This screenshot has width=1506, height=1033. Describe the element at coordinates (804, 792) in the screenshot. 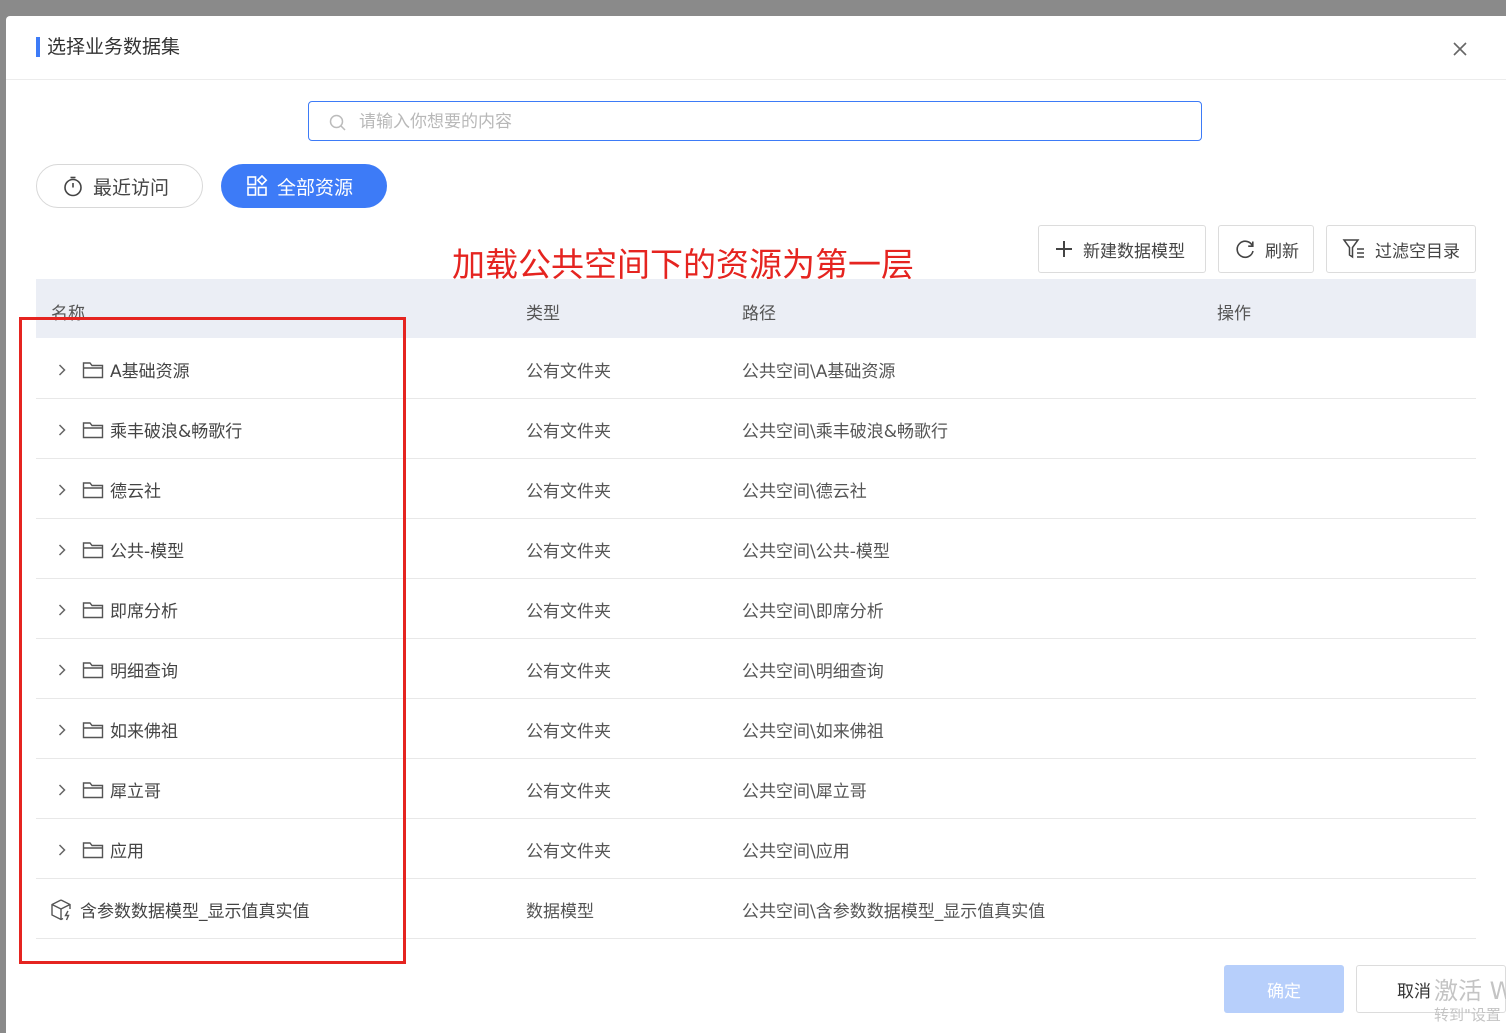

I see `resource-path: 公共空间\犀立哥` at that location.